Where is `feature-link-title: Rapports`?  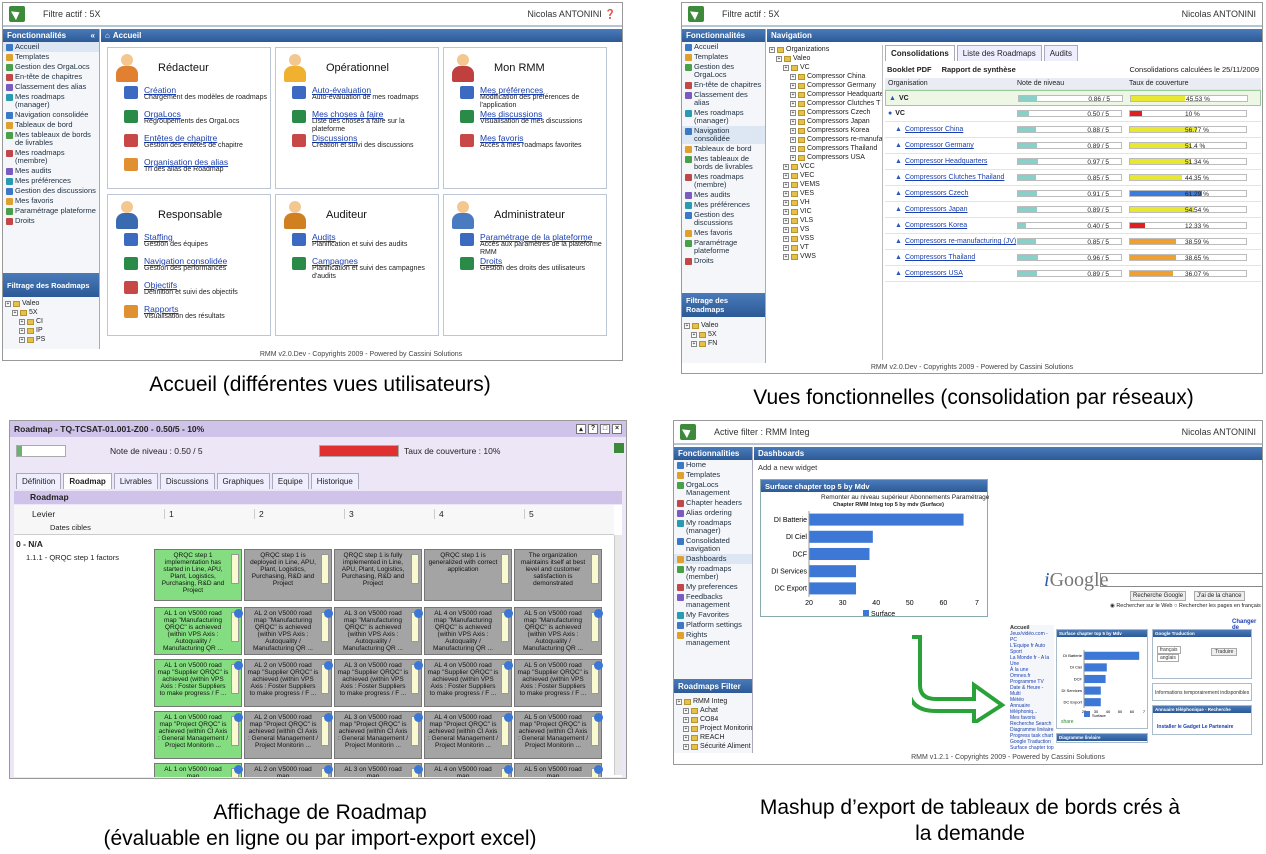 feature-link-title: Rapports is located at coordinates (206, 309).